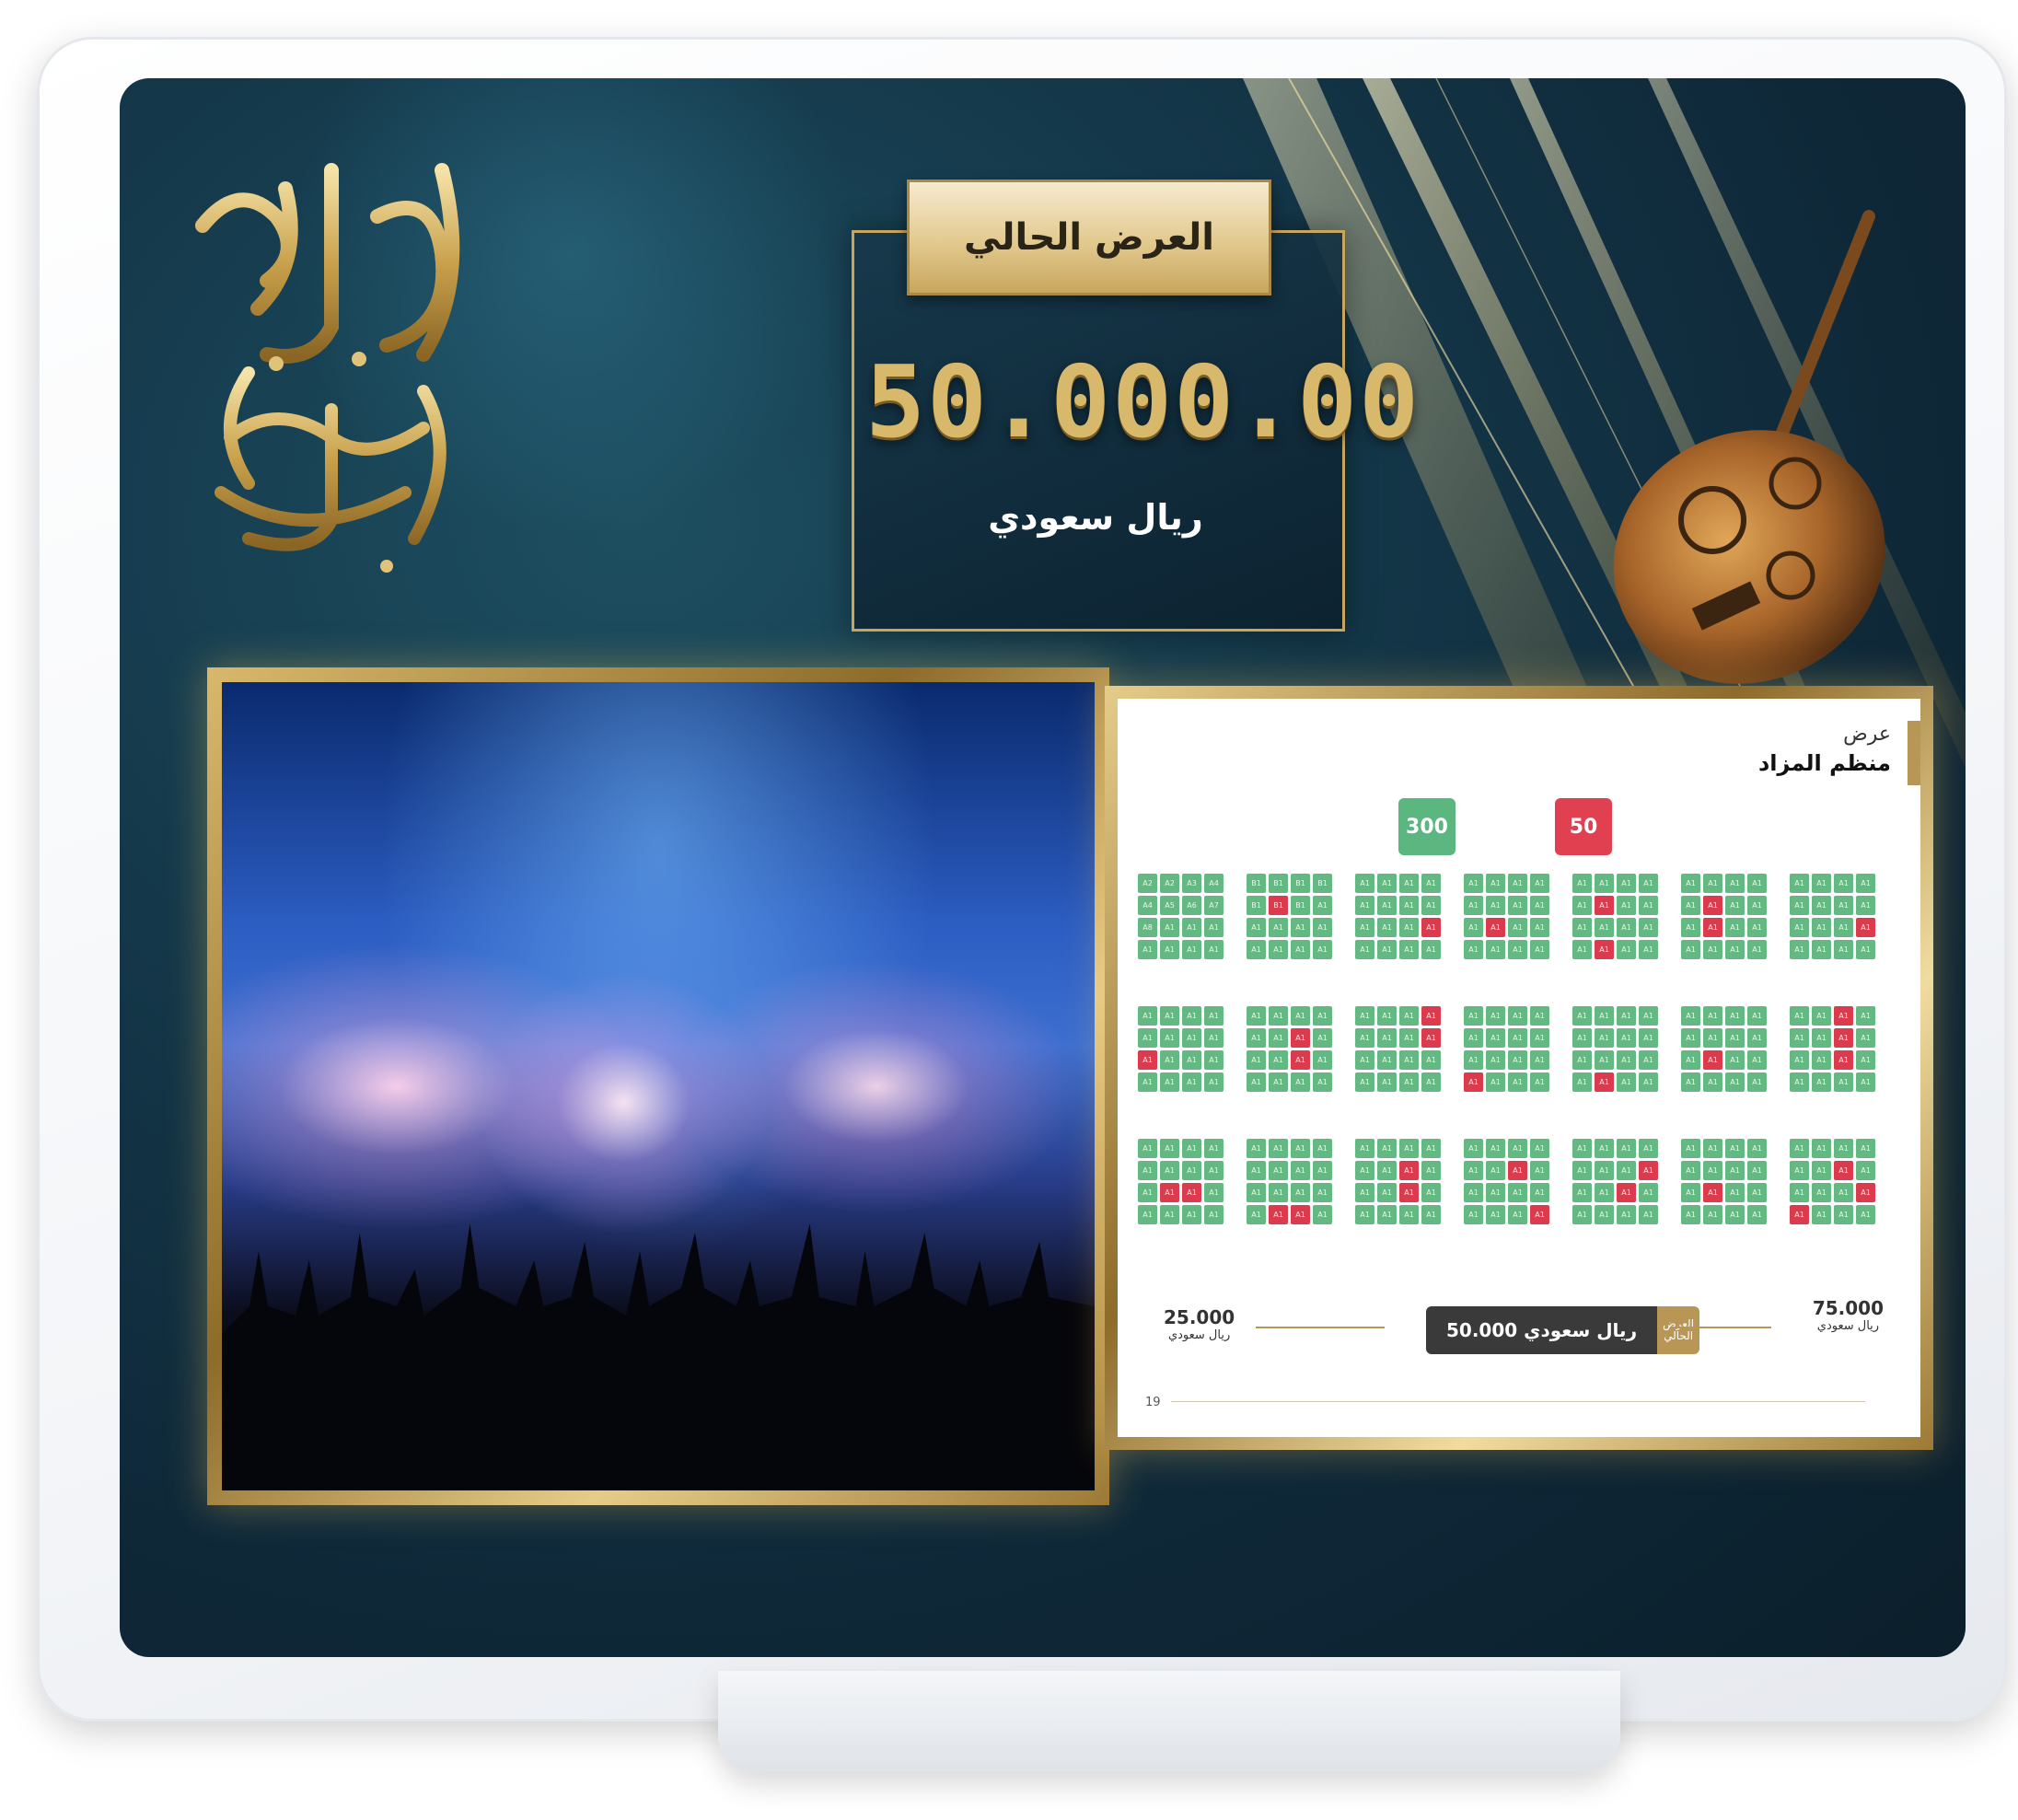  What do you see at coordinates (1147, 927) in the screenshot?
I see `seat: A8` at bounding box center [1147, 927].